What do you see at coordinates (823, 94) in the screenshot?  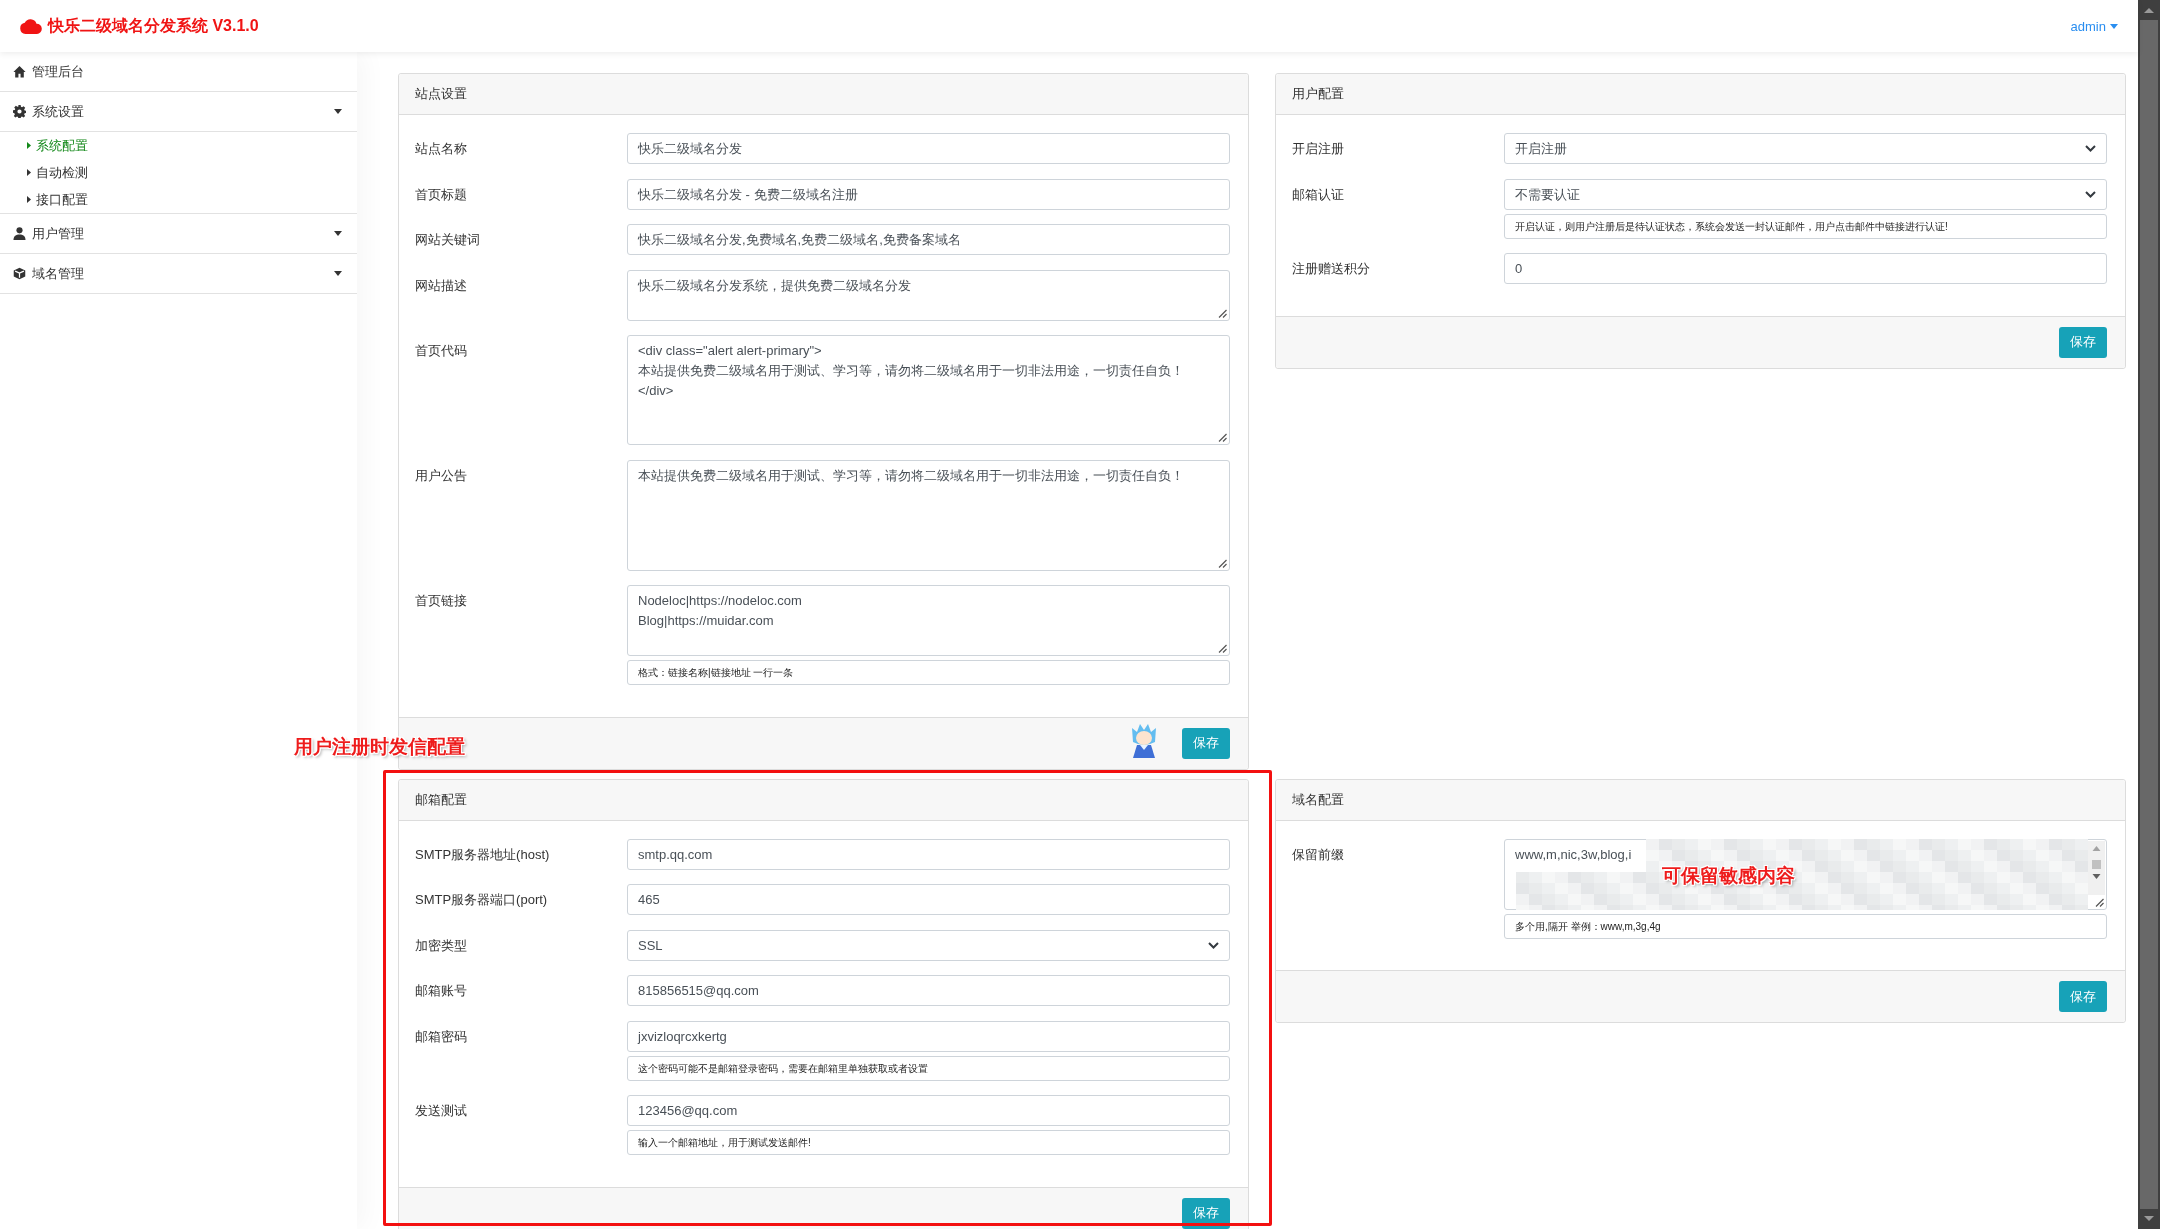 I see `panel-header: 站点设置` at bounding box center [823, 94].